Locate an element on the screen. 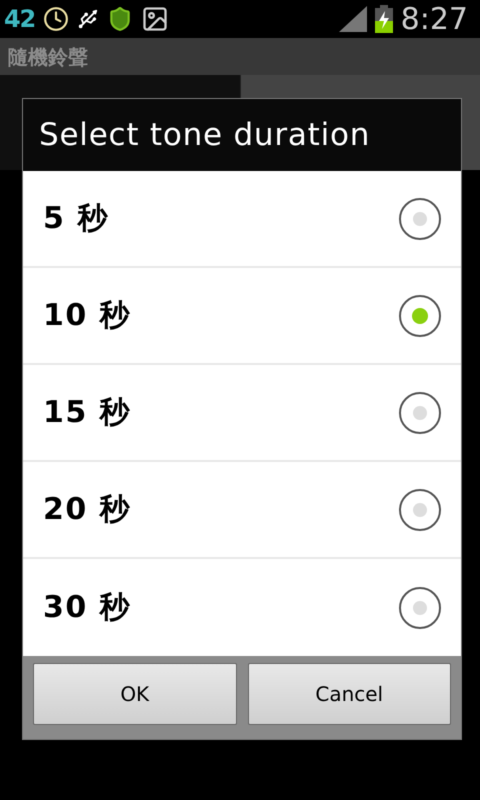 The height and width of the screenshot is (800, 480). image-icon is located at coordinates (155, 19).